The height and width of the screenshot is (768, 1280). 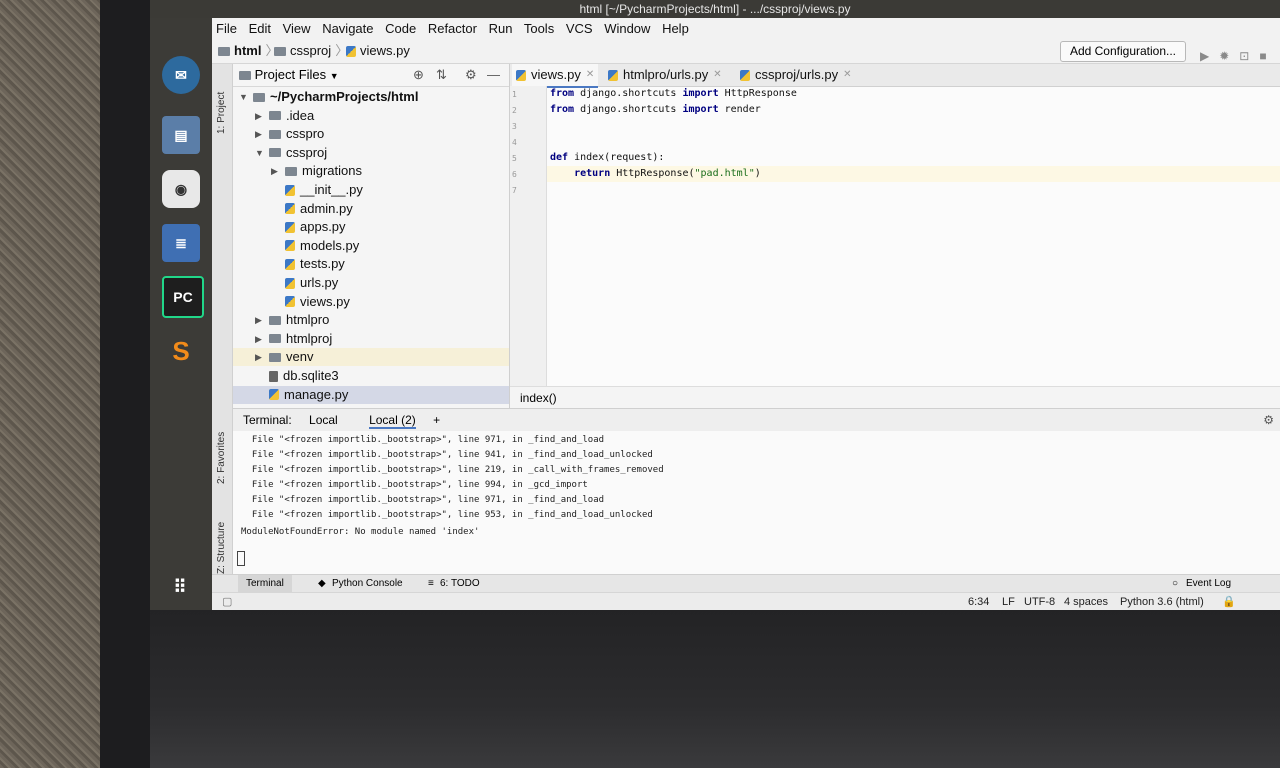 I want to click on thunderbird-icon: ✉, so click(x=181, y=75).